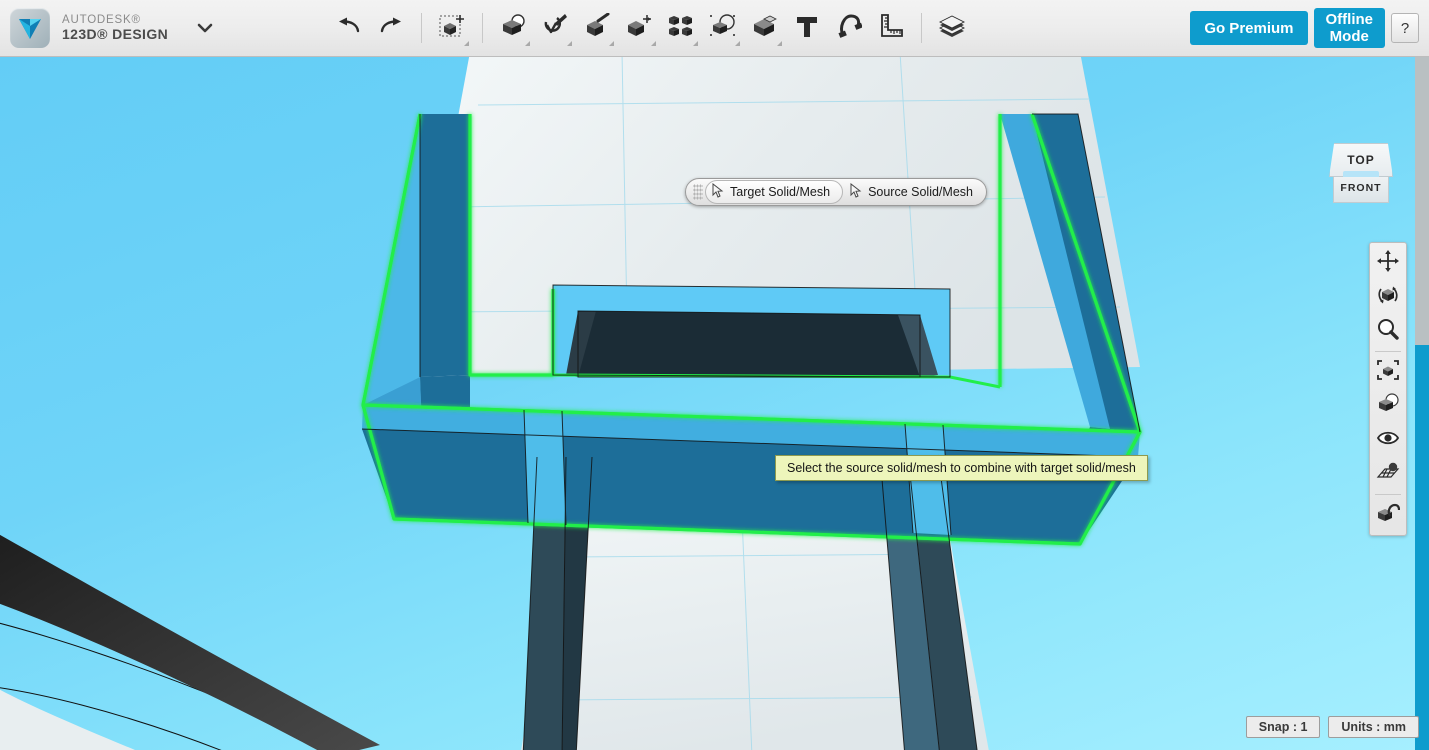 The width and height of the screenshot is (1429, 750). Describe the element at coordinates (1373, 727) in the screenshot. I see `units-status: Units : mm` at that location.